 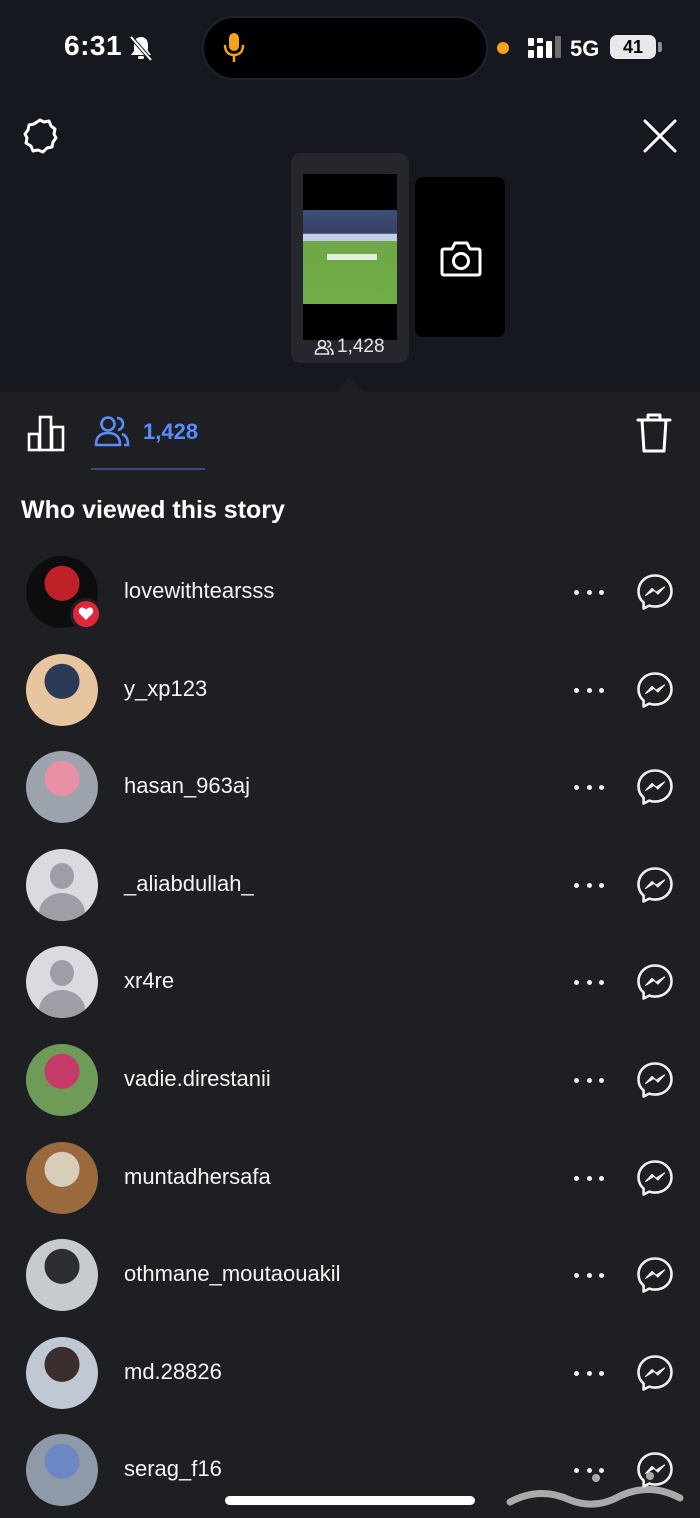 I want to click on username: muntadhersafa, so click(x=197, y=1177).